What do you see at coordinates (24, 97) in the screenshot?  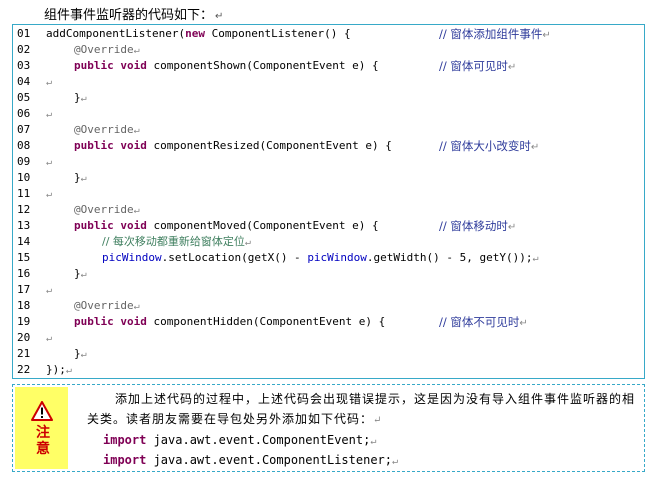 I see `line-number: 05` at bounding box center [24, 97].